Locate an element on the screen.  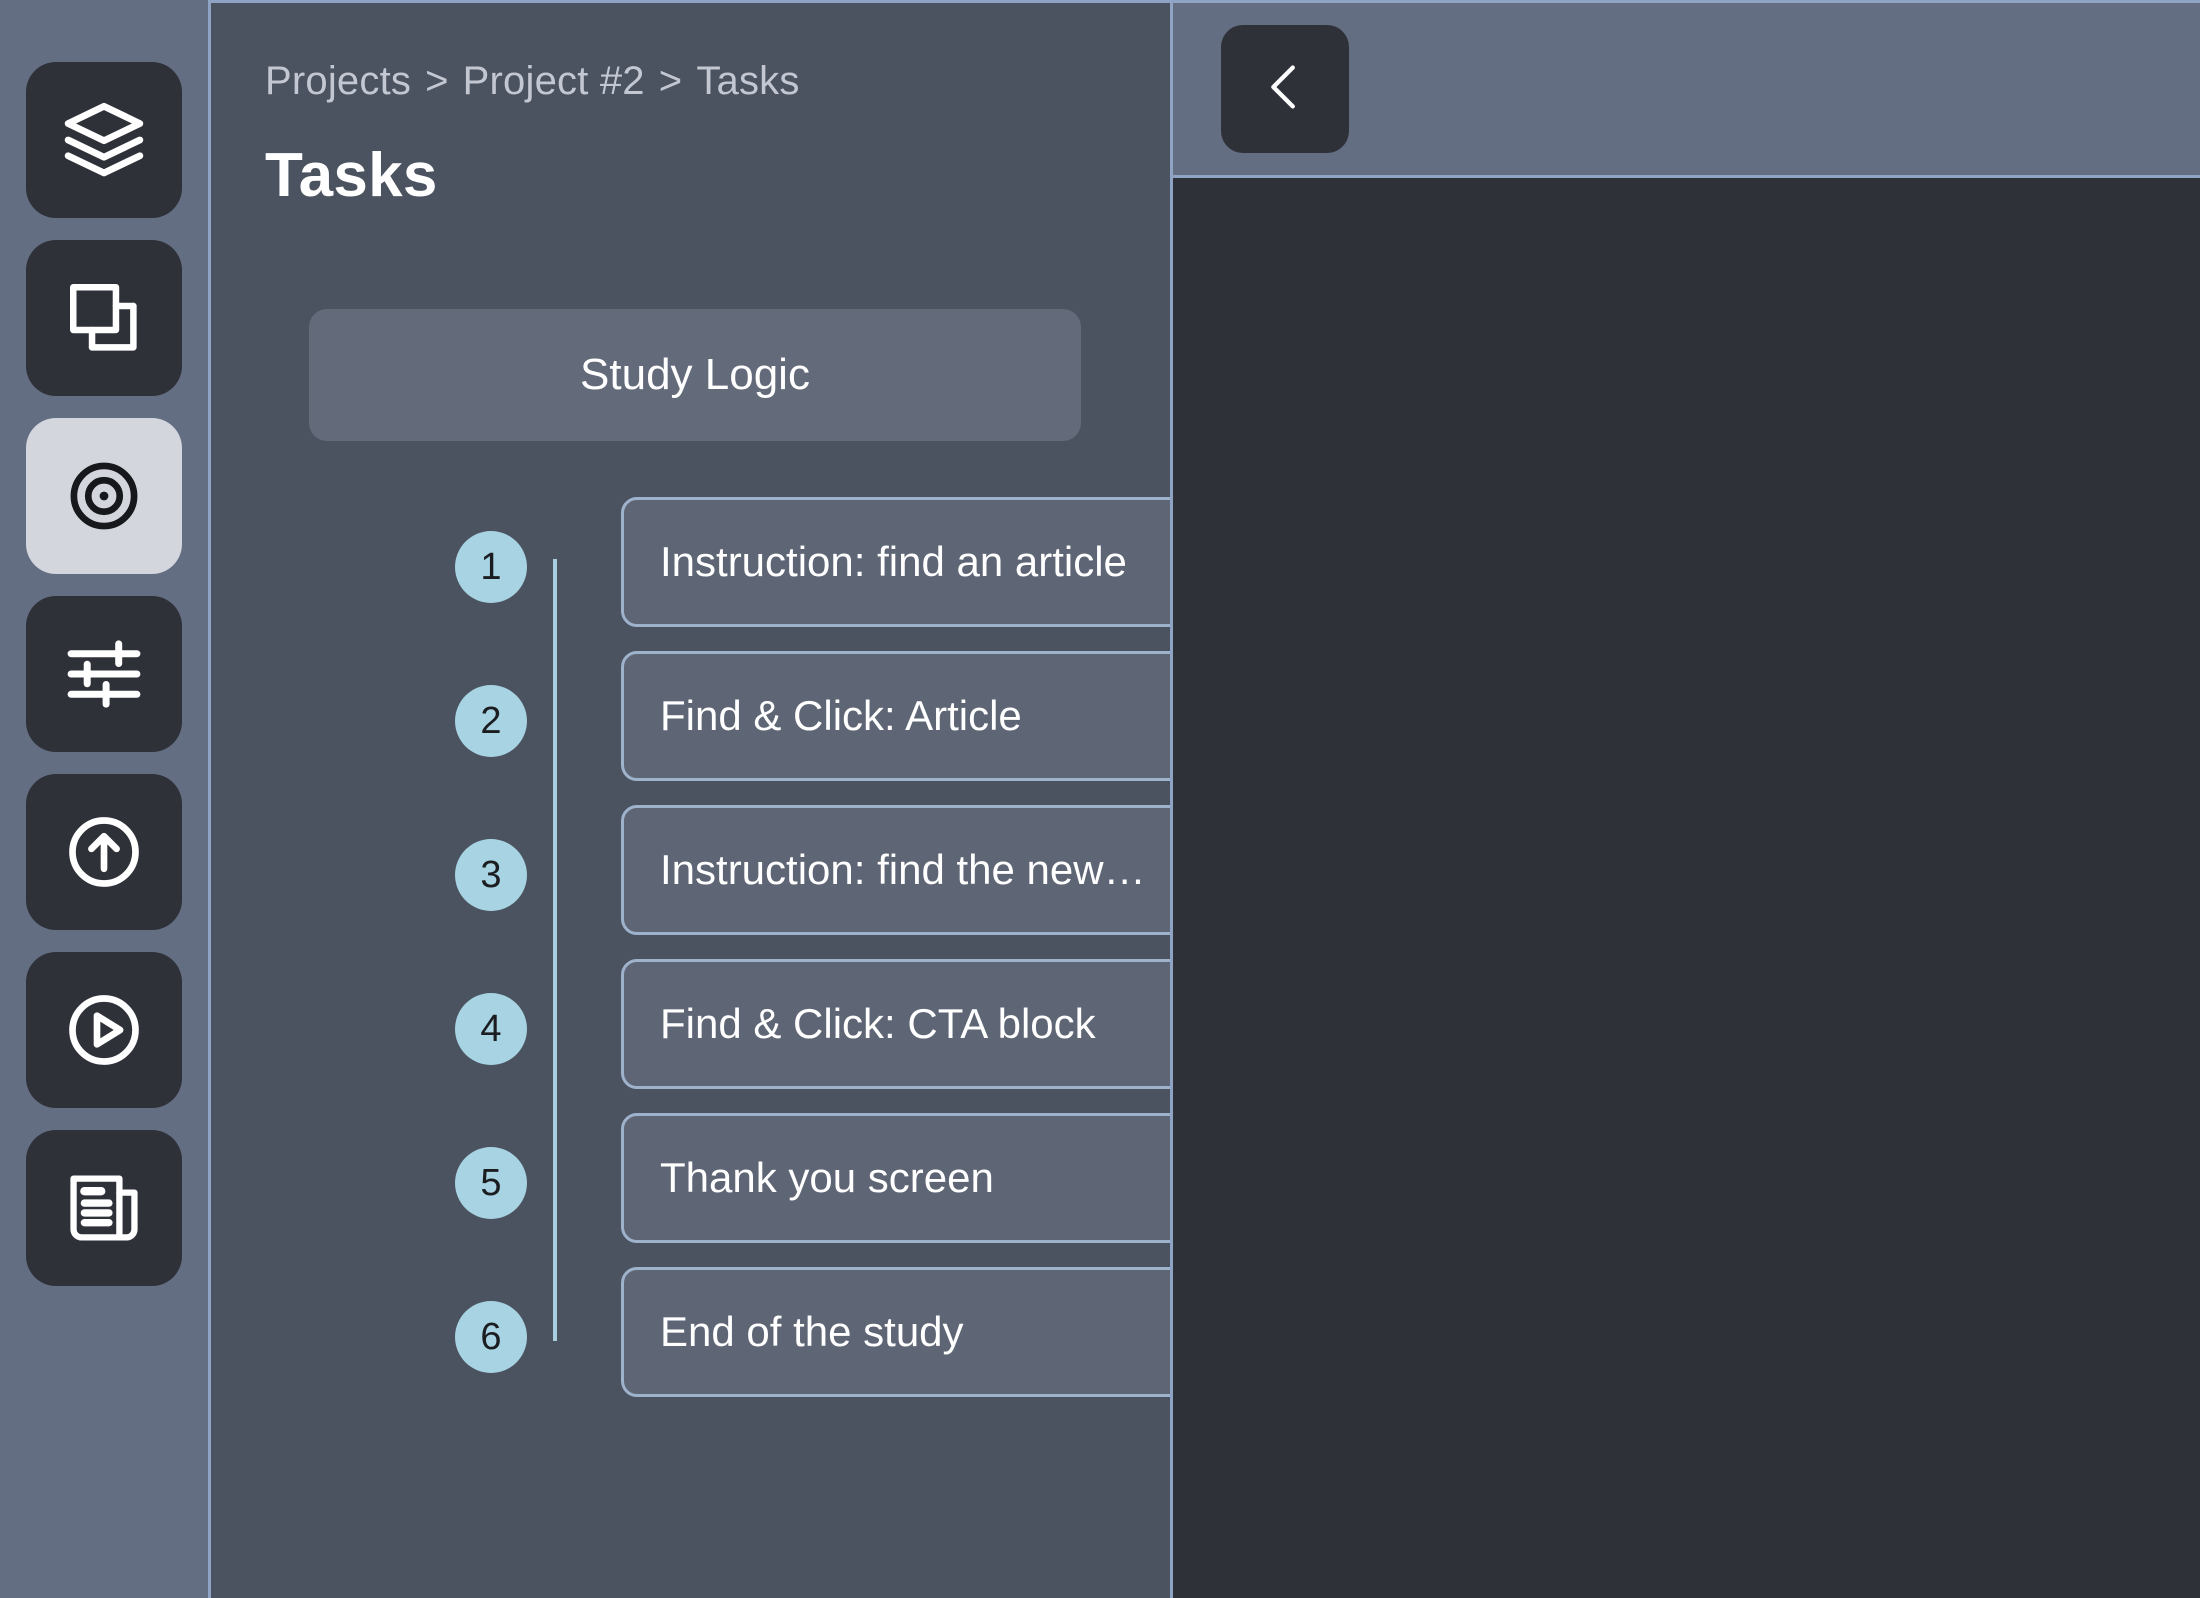
layers-icon is located at coordinates (104, 140).